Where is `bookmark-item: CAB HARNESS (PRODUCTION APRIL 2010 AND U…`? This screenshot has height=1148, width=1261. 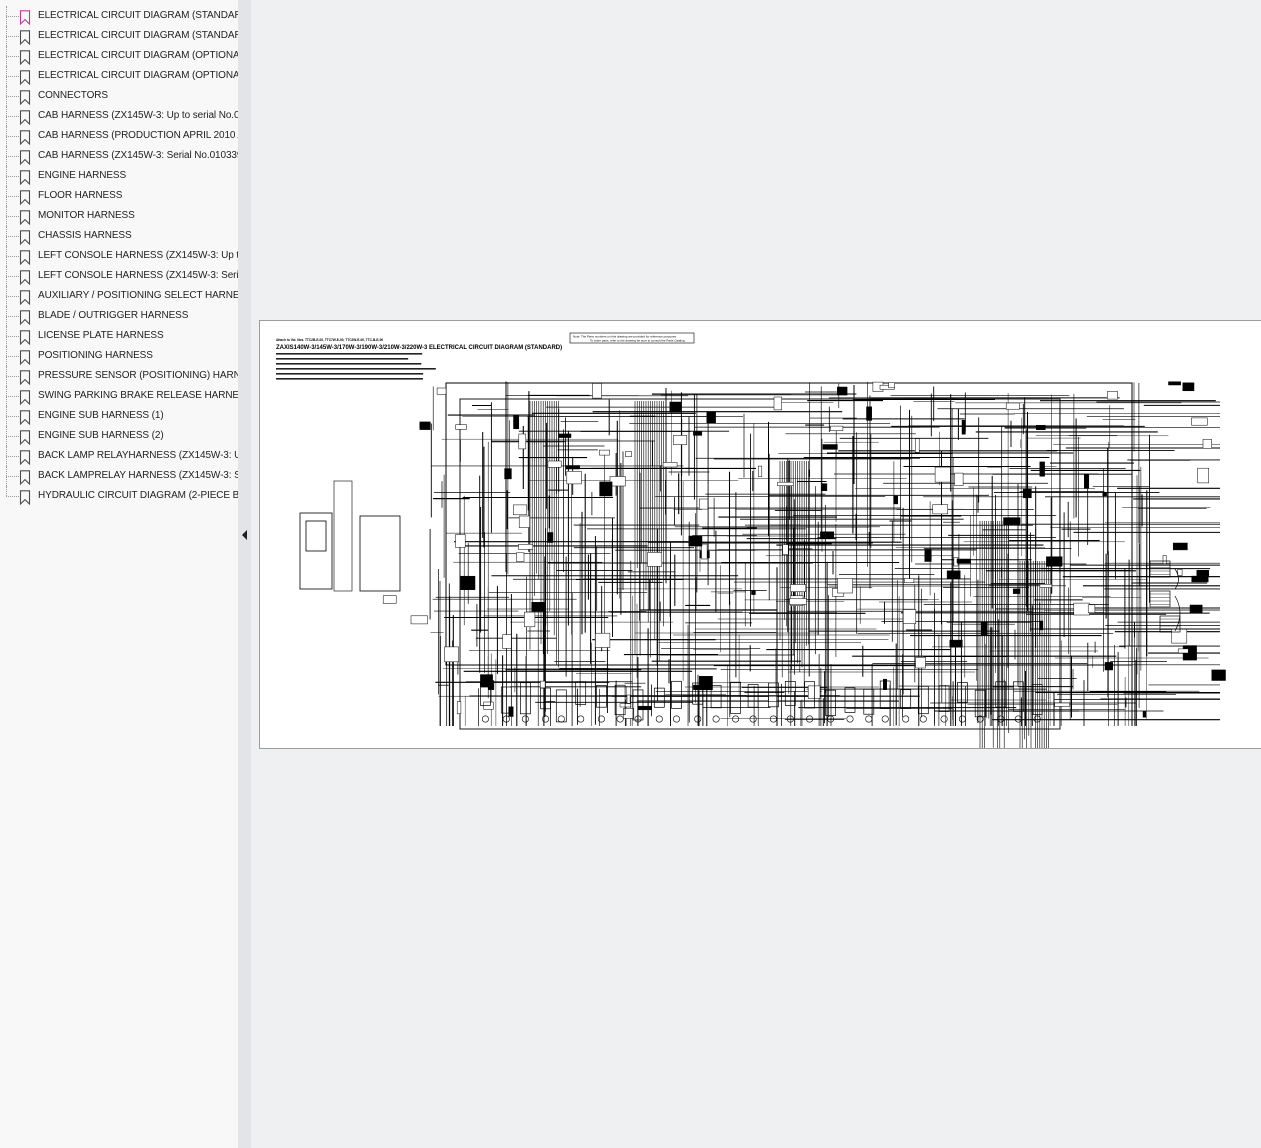 bookmark-item: CAB HARNESS (PRODUCTION APRIL 2010 AND U… is located at coordinates (119, 136).